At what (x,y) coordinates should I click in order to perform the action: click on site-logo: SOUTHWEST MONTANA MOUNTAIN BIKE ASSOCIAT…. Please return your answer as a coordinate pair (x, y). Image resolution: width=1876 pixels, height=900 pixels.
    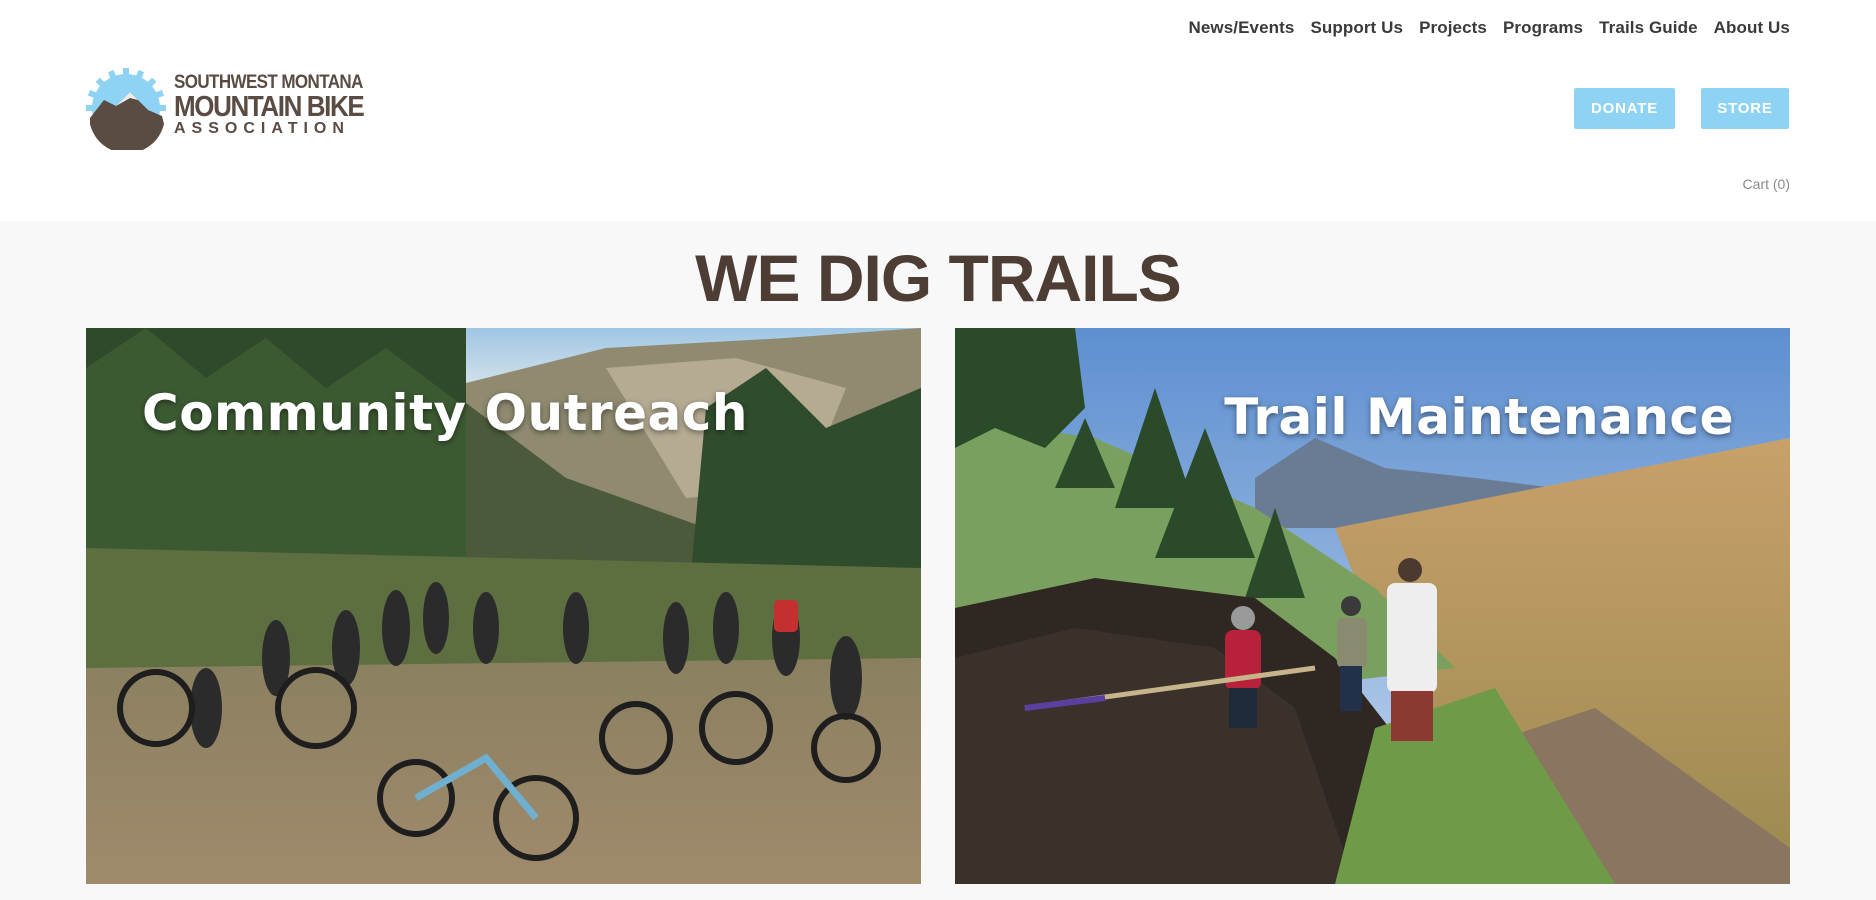
    Looking at the image, I should click on (225, 108).